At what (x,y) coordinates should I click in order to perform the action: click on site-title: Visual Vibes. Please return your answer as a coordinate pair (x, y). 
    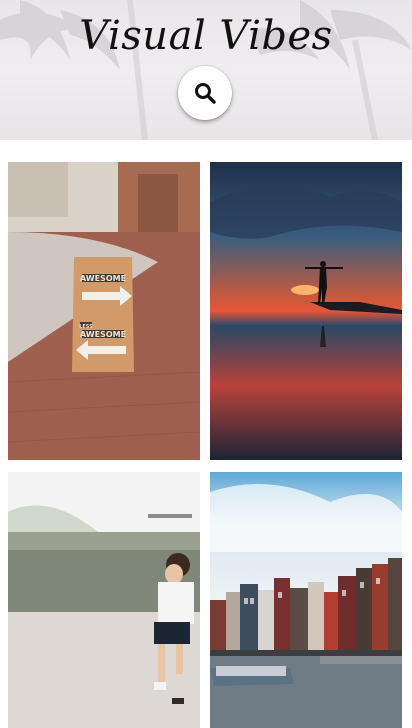
    Looking at the image, I should click on (206, 36).